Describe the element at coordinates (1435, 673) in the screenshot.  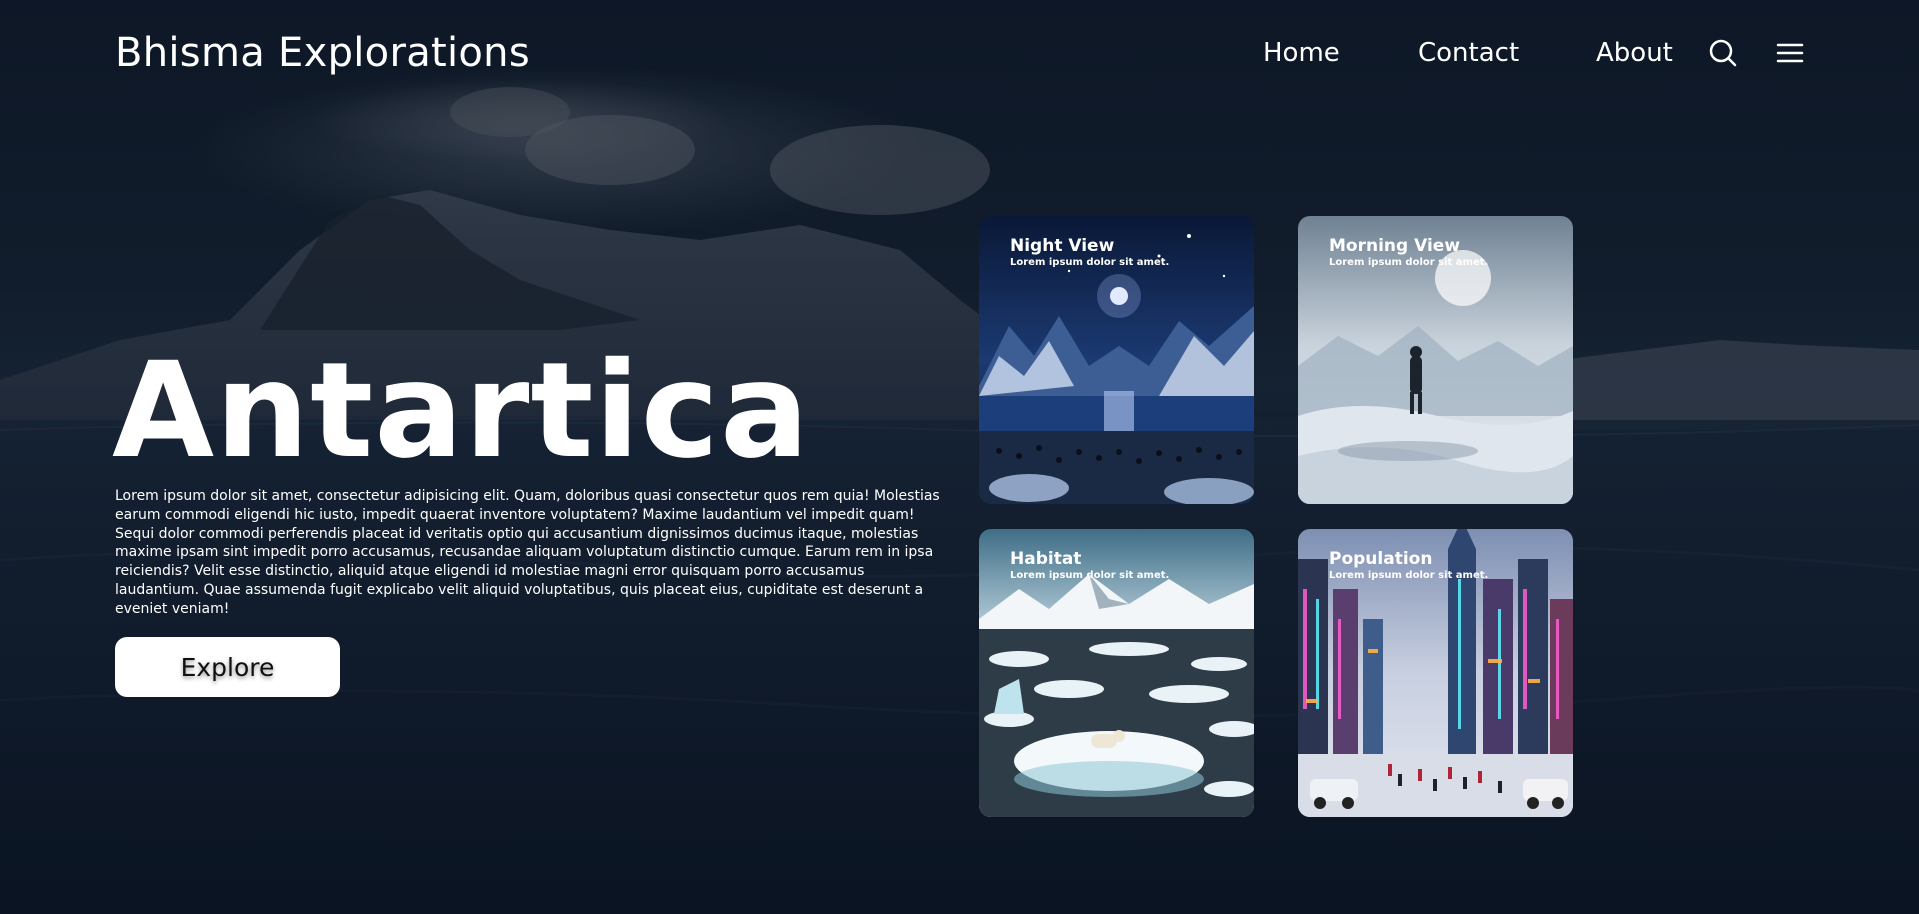
I see `card-population: Population Lorem ipsum dolor sit amet.` at that location.